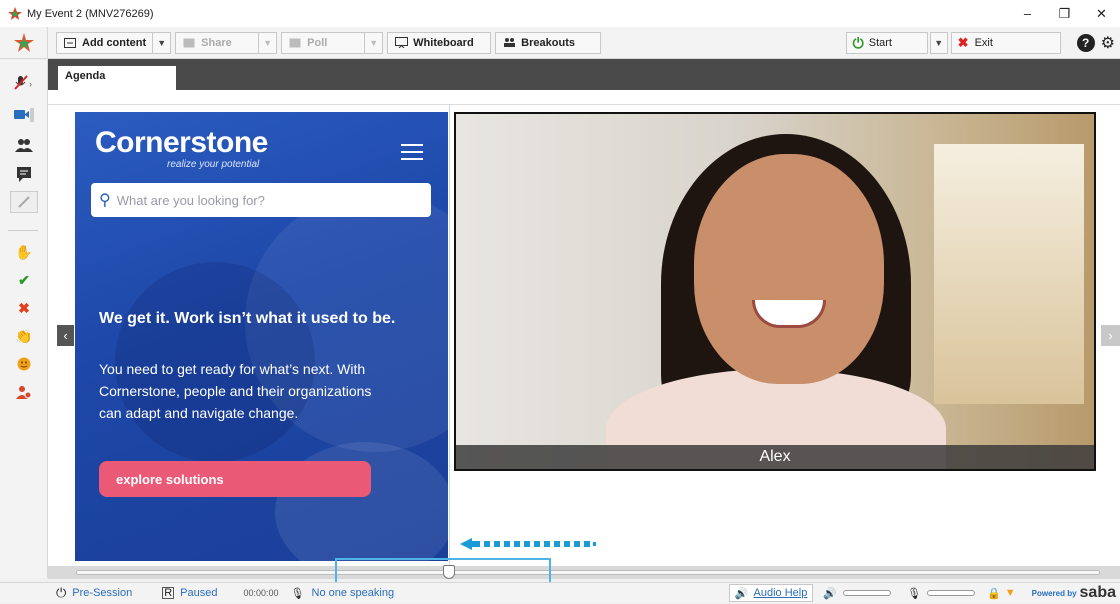 This screenshot has width=1120, height=604. What do you see at coordinates (261, 593) in the screenshot?
I see `session-timer: 00:00:00` at bounding box center [261, 593].